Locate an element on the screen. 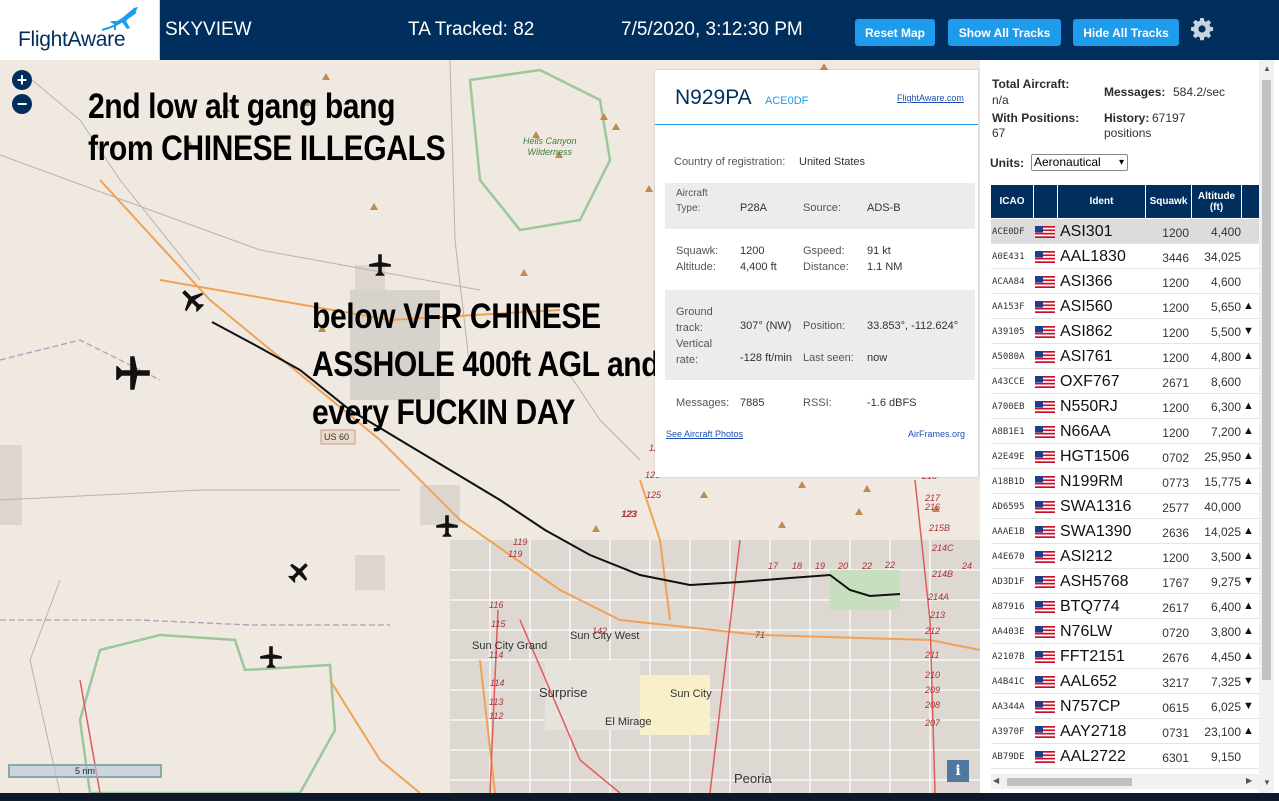 The image size is (1279, 801). annotation-top-line: 2nd low alt gang bang is located at coordinates (242, 106).